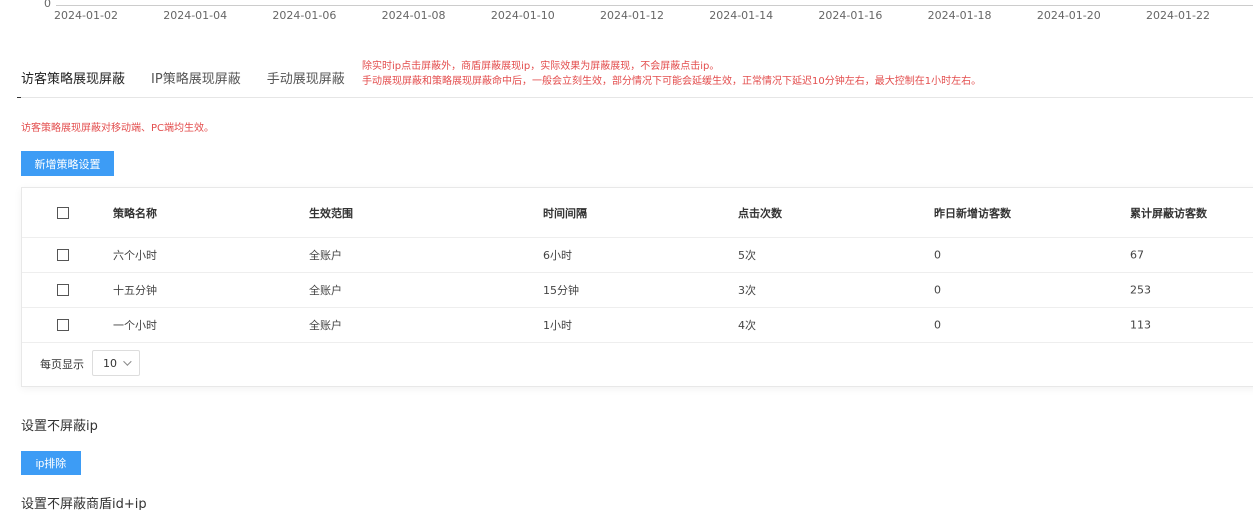  I want to click on chevron-down-icon, so click(127, 361).